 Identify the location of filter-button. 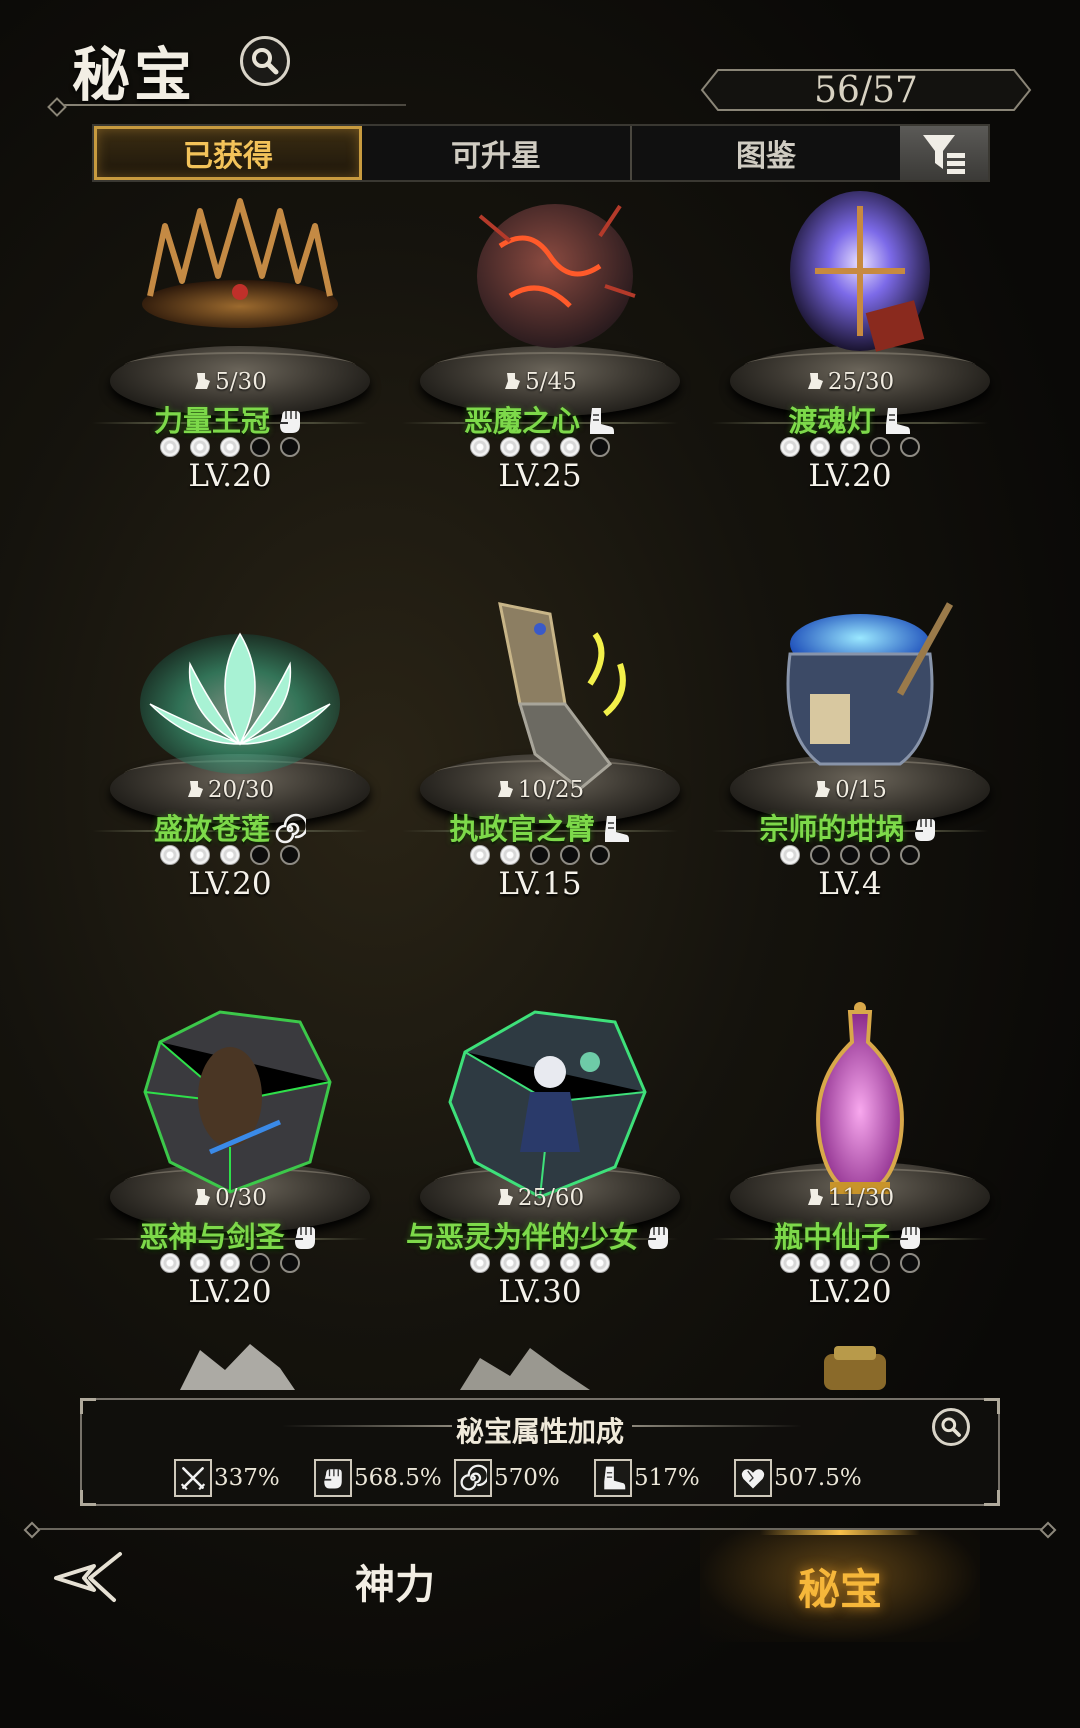
(944, 153).